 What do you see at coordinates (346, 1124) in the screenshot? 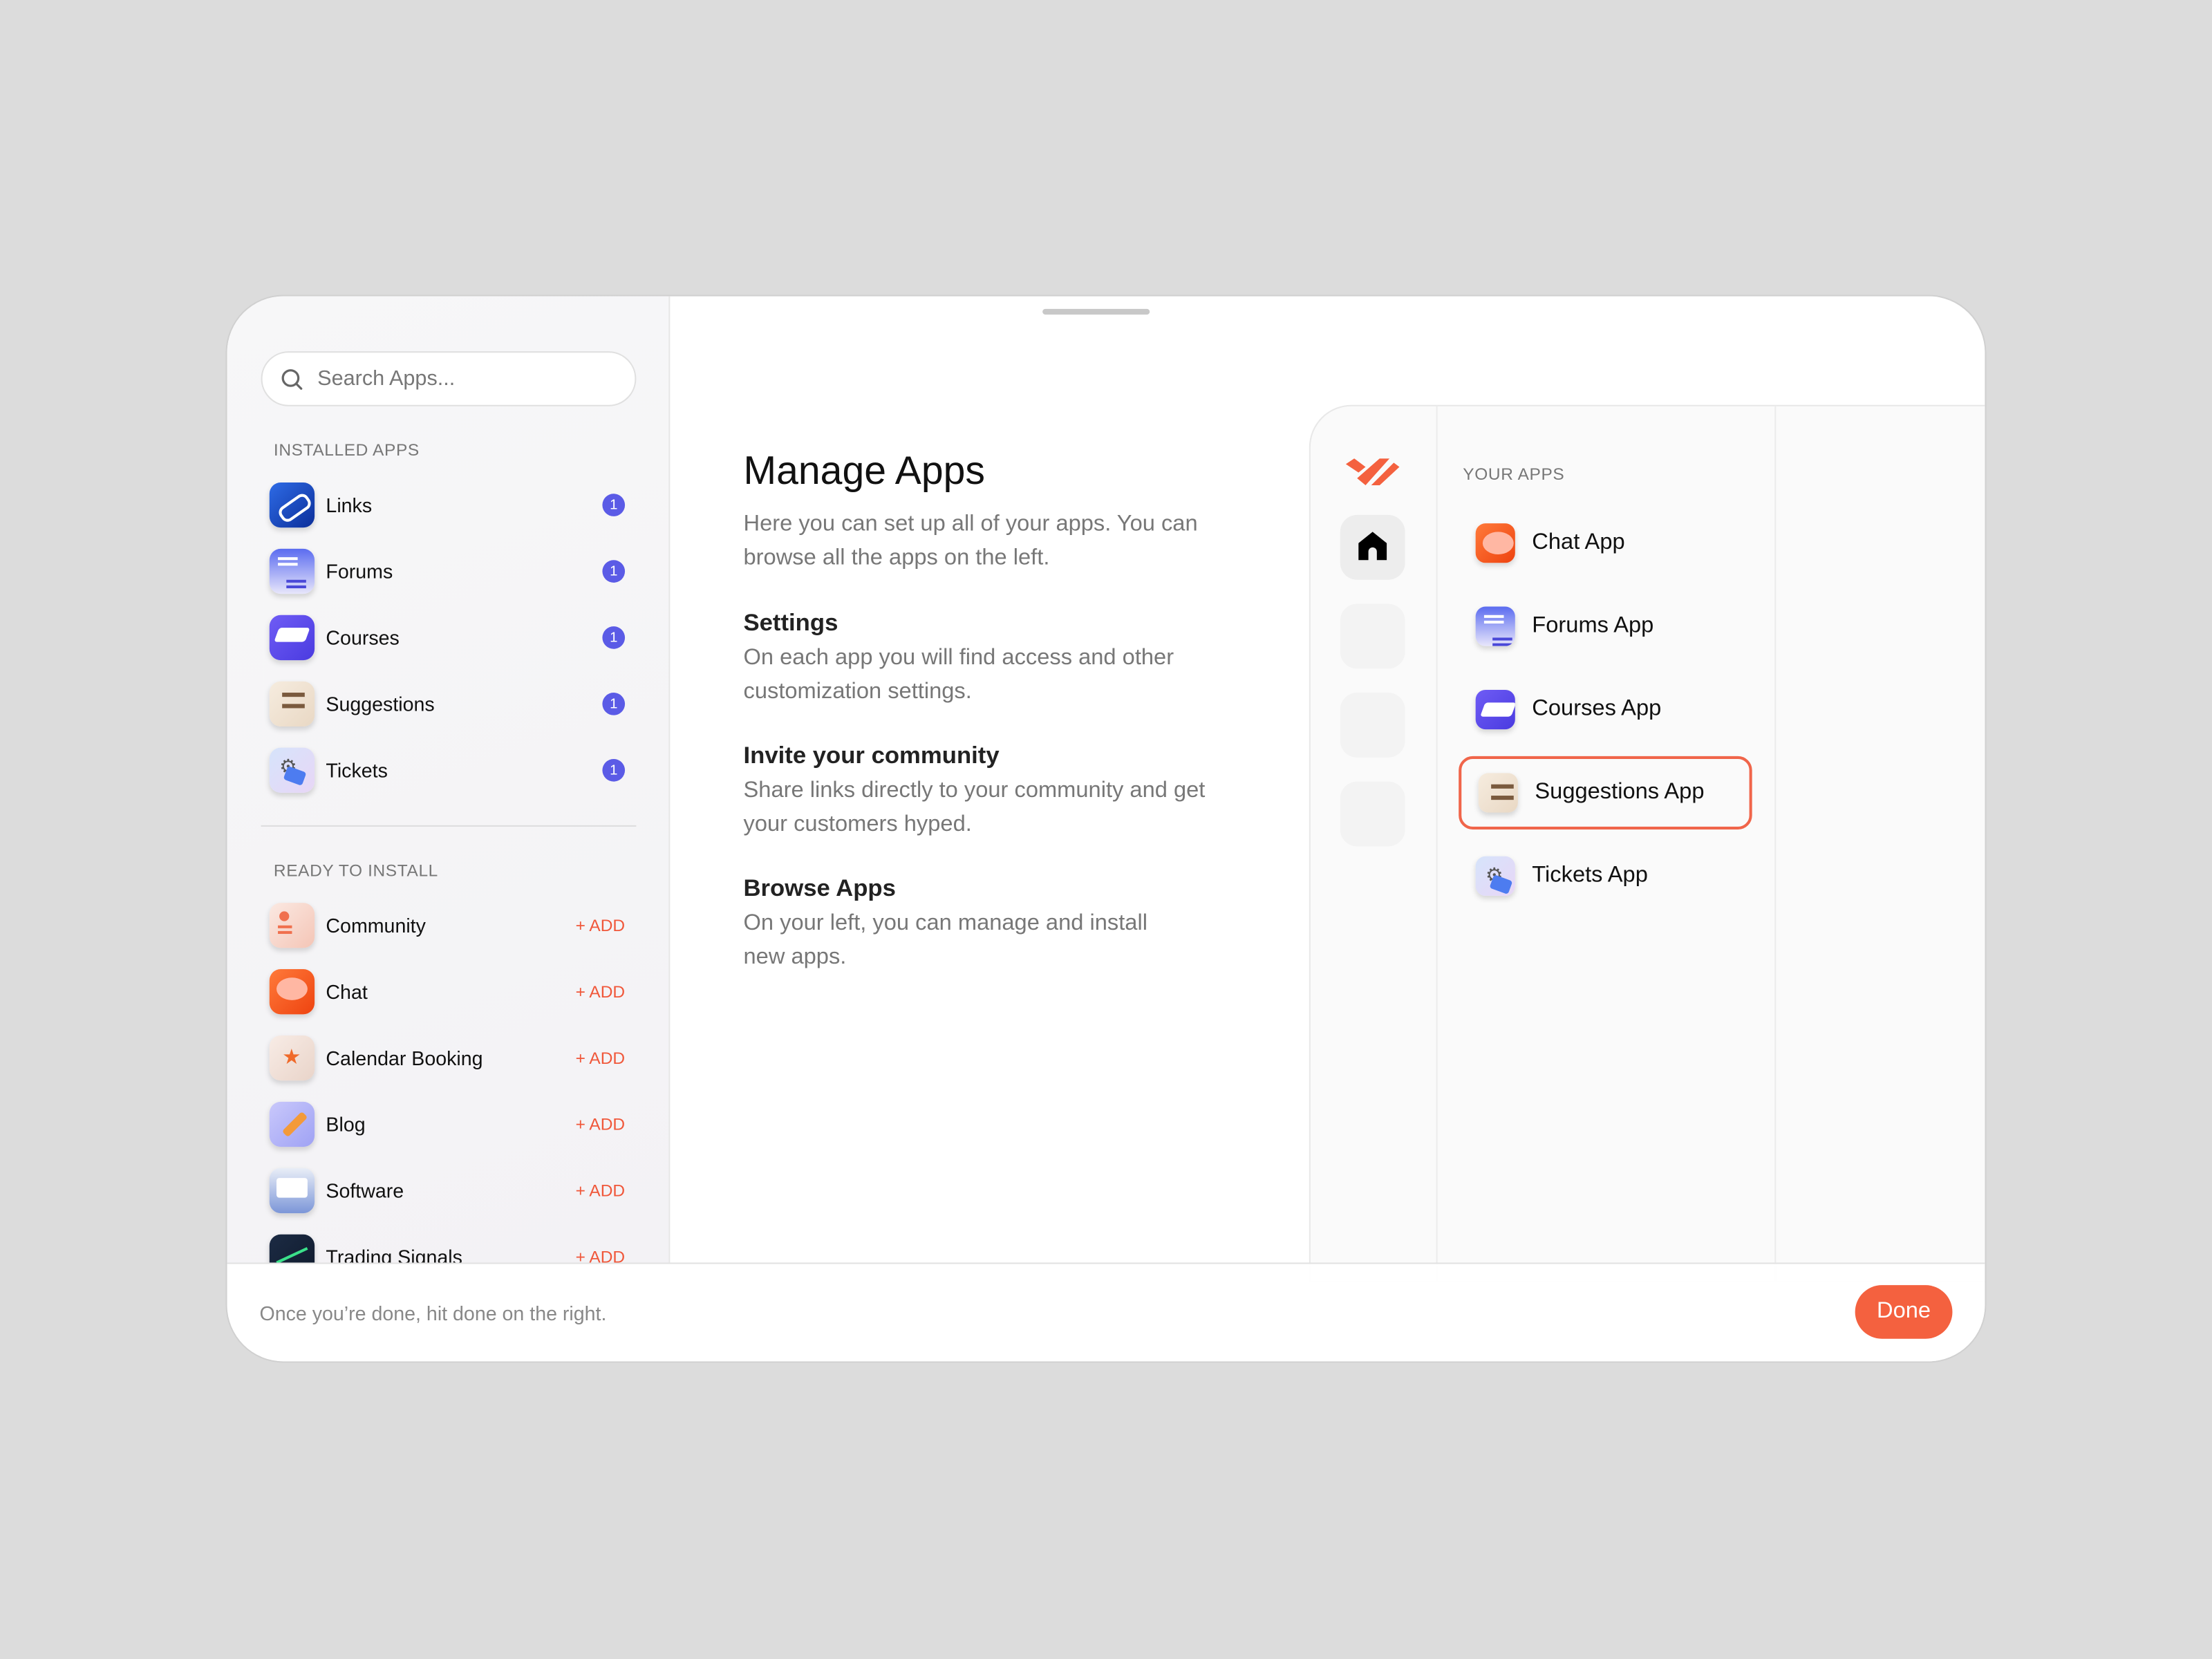
I see `app-label: Blog` at bounding box center [346, 1124].